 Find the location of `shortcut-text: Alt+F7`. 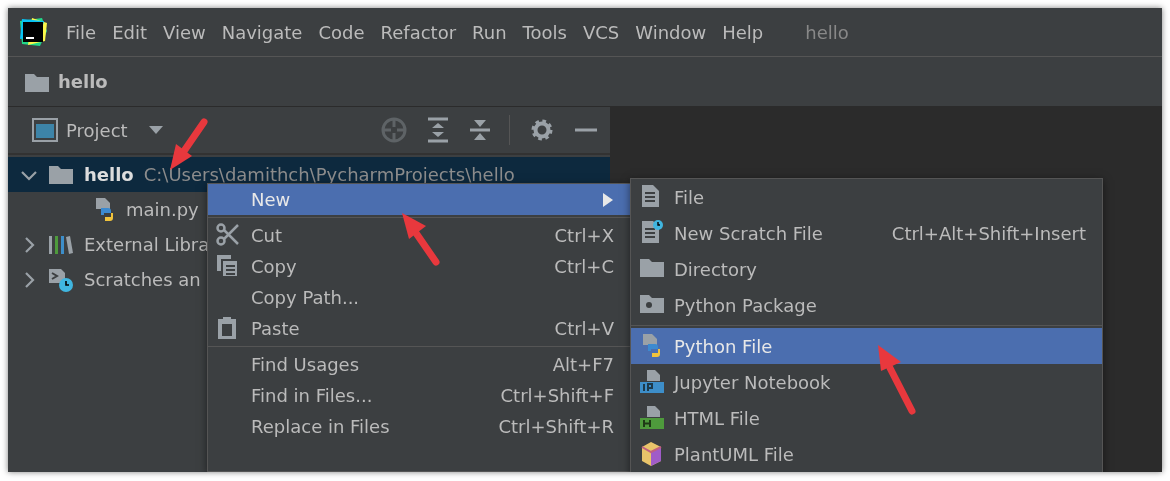

shortcut-text: Alt+F7 is located at coordinates (583, 364).